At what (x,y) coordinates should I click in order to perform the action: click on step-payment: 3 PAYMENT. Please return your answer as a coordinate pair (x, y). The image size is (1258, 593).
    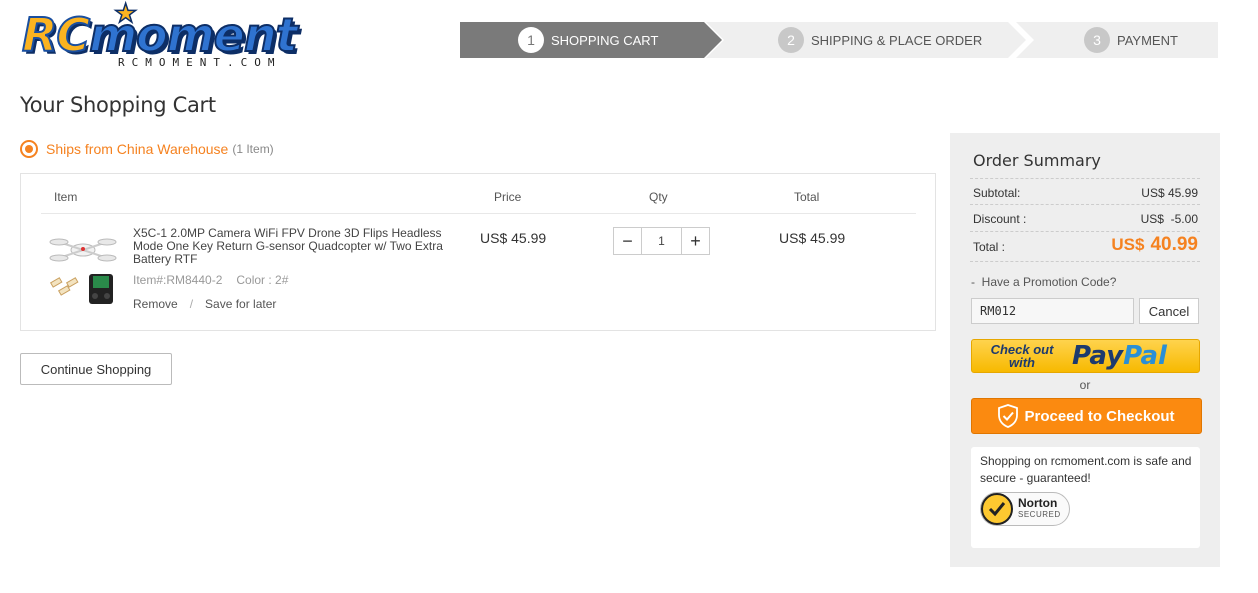
    Looking at the image, I should click on (1117, 40).